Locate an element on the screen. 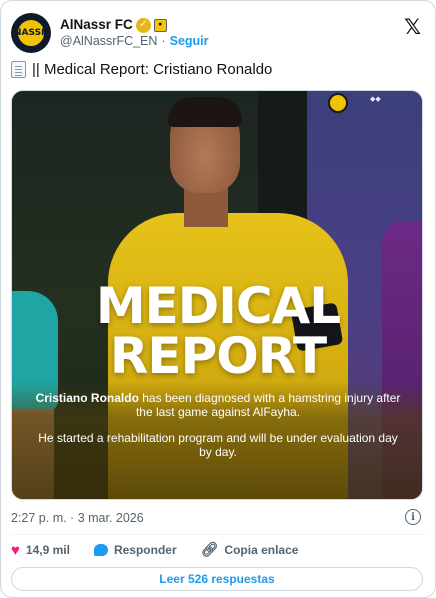 The height and width of the screenshot is (598, 436). link-icon: 🔗︎ is located at coordinates (209, 550).